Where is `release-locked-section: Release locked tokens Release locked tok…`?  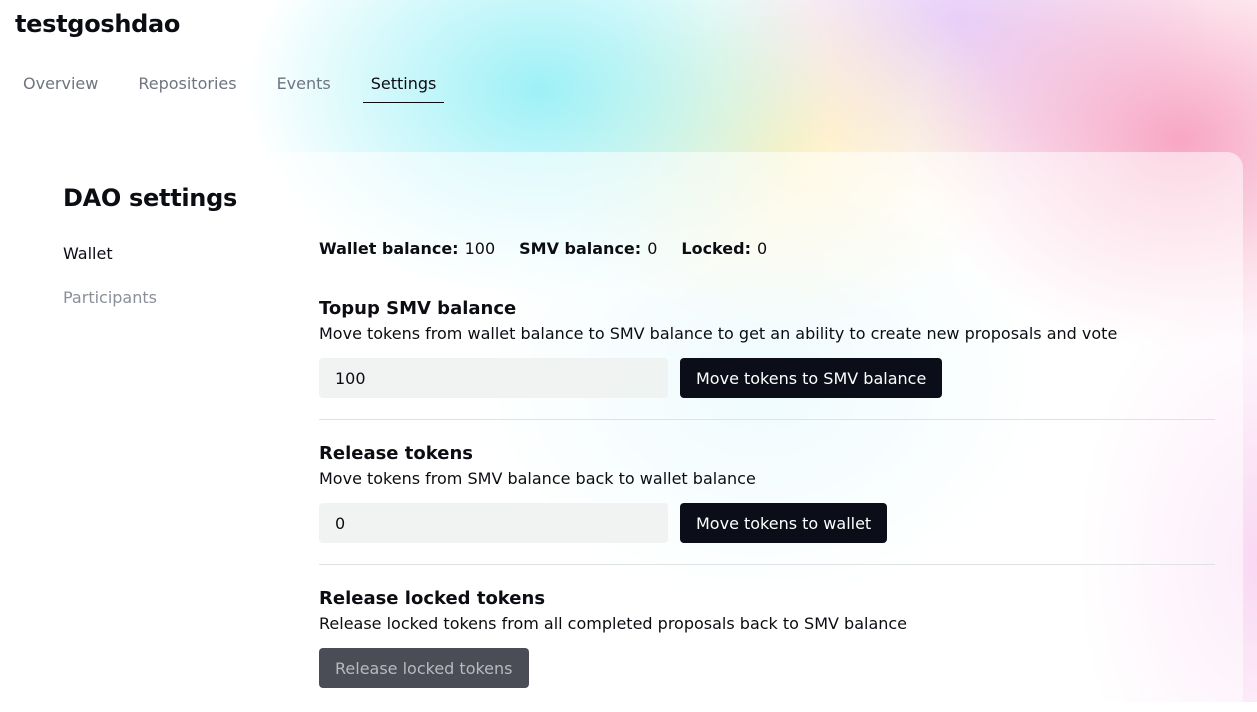 release-locked-section: Release locked tokens Release locked tok… is located at coordinates (767, 638).